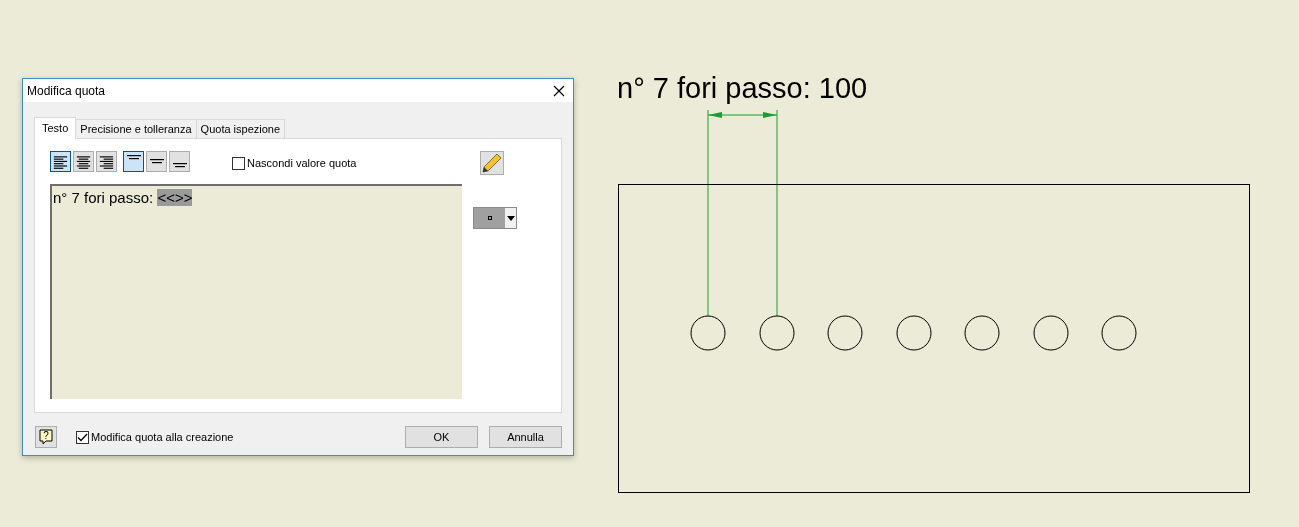  Describe the element at coordinates (510, 218) in the screenshot. I see `caret-icon` at that location.